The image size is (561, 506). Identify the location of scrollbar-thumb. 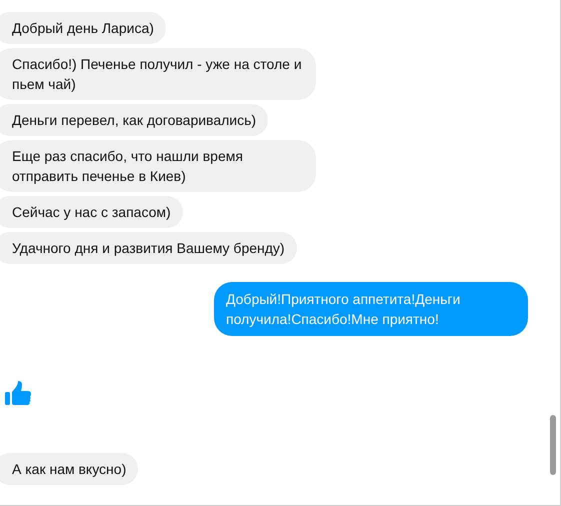
(553, 445).